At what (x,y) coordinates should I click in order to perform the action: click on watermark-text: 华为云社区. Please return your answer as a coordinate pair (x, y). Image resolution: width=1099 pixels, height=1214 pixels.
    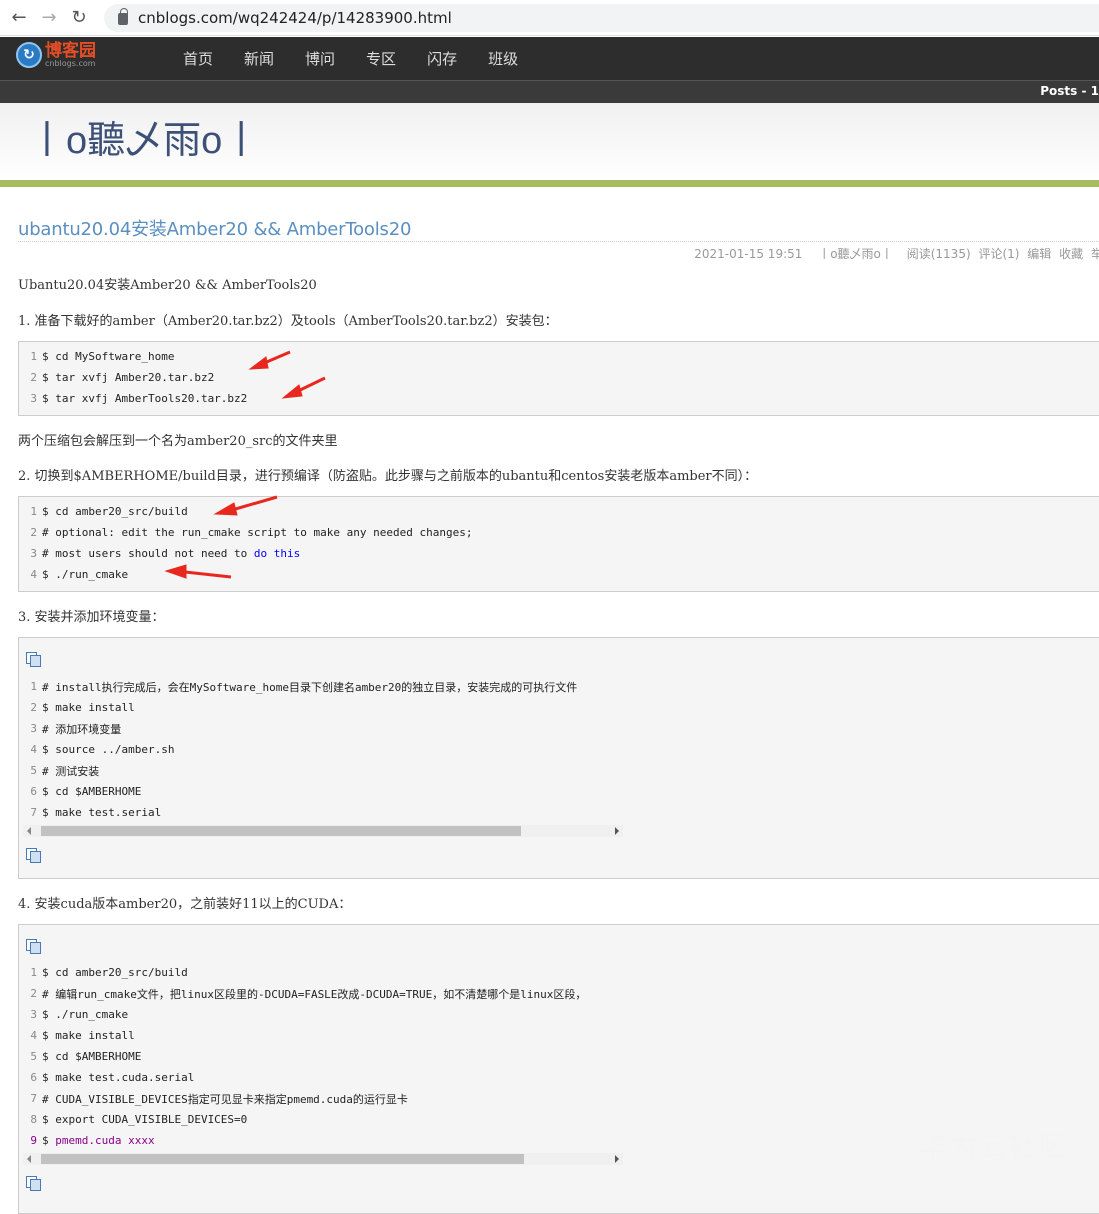
    Looking at the image, I should click on (994, 1145).